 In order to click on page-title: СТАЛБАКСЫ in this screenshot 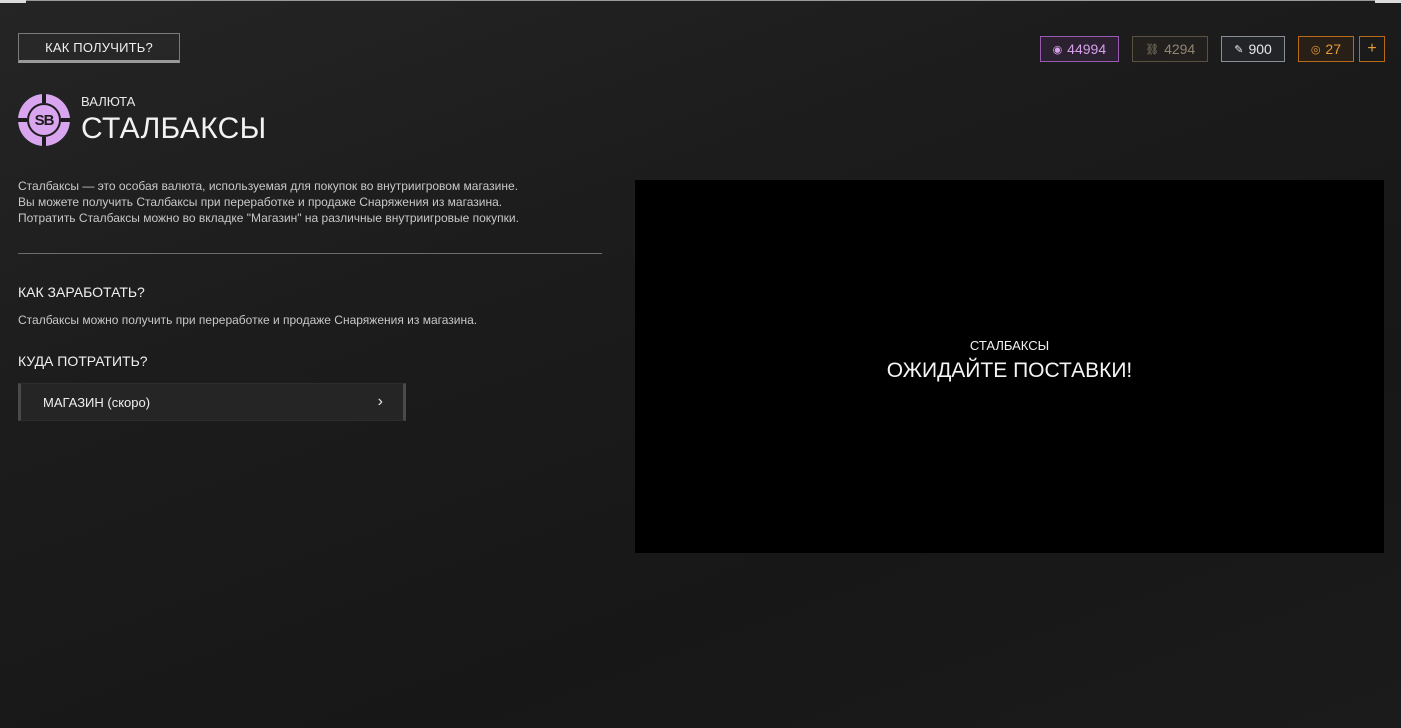, I will do `click(174, 128)`.